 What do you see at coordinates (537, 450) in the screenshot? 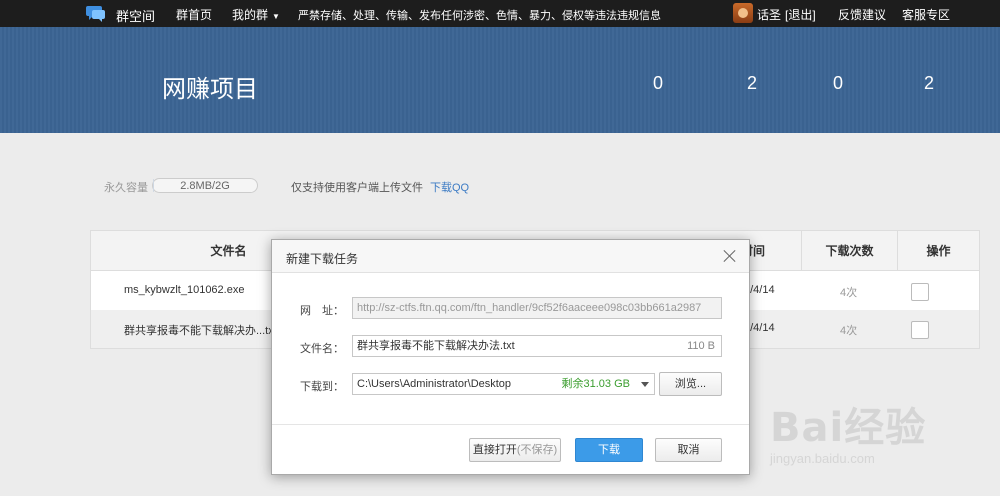
I see `open-directly-note: (不保存)` at bounding box center [537, 450].